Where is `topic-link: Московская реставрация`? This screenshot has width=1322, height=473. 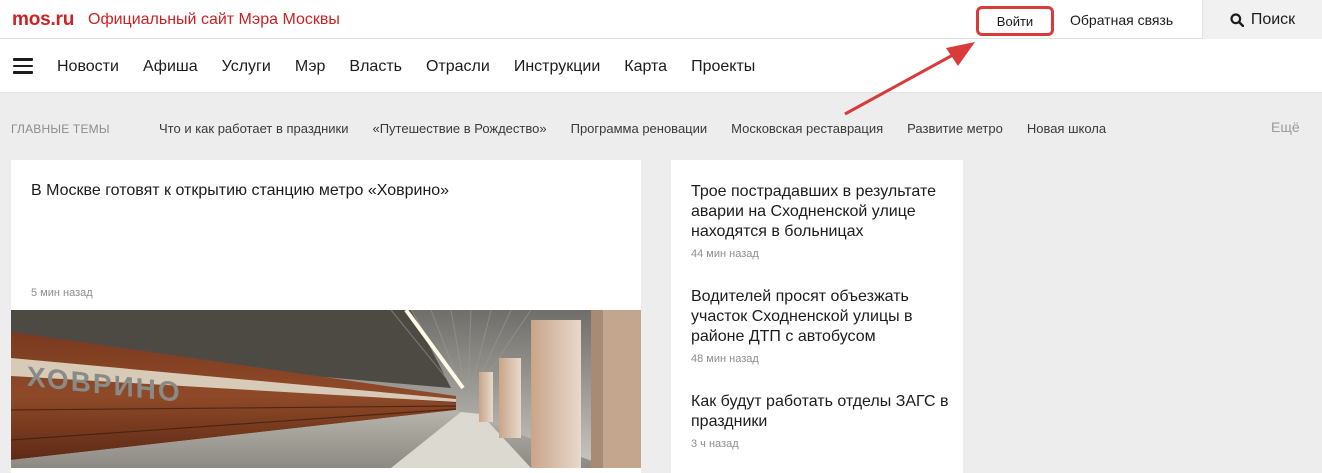
topic-link: Московская реставрация is located at coordinates (807, 128).